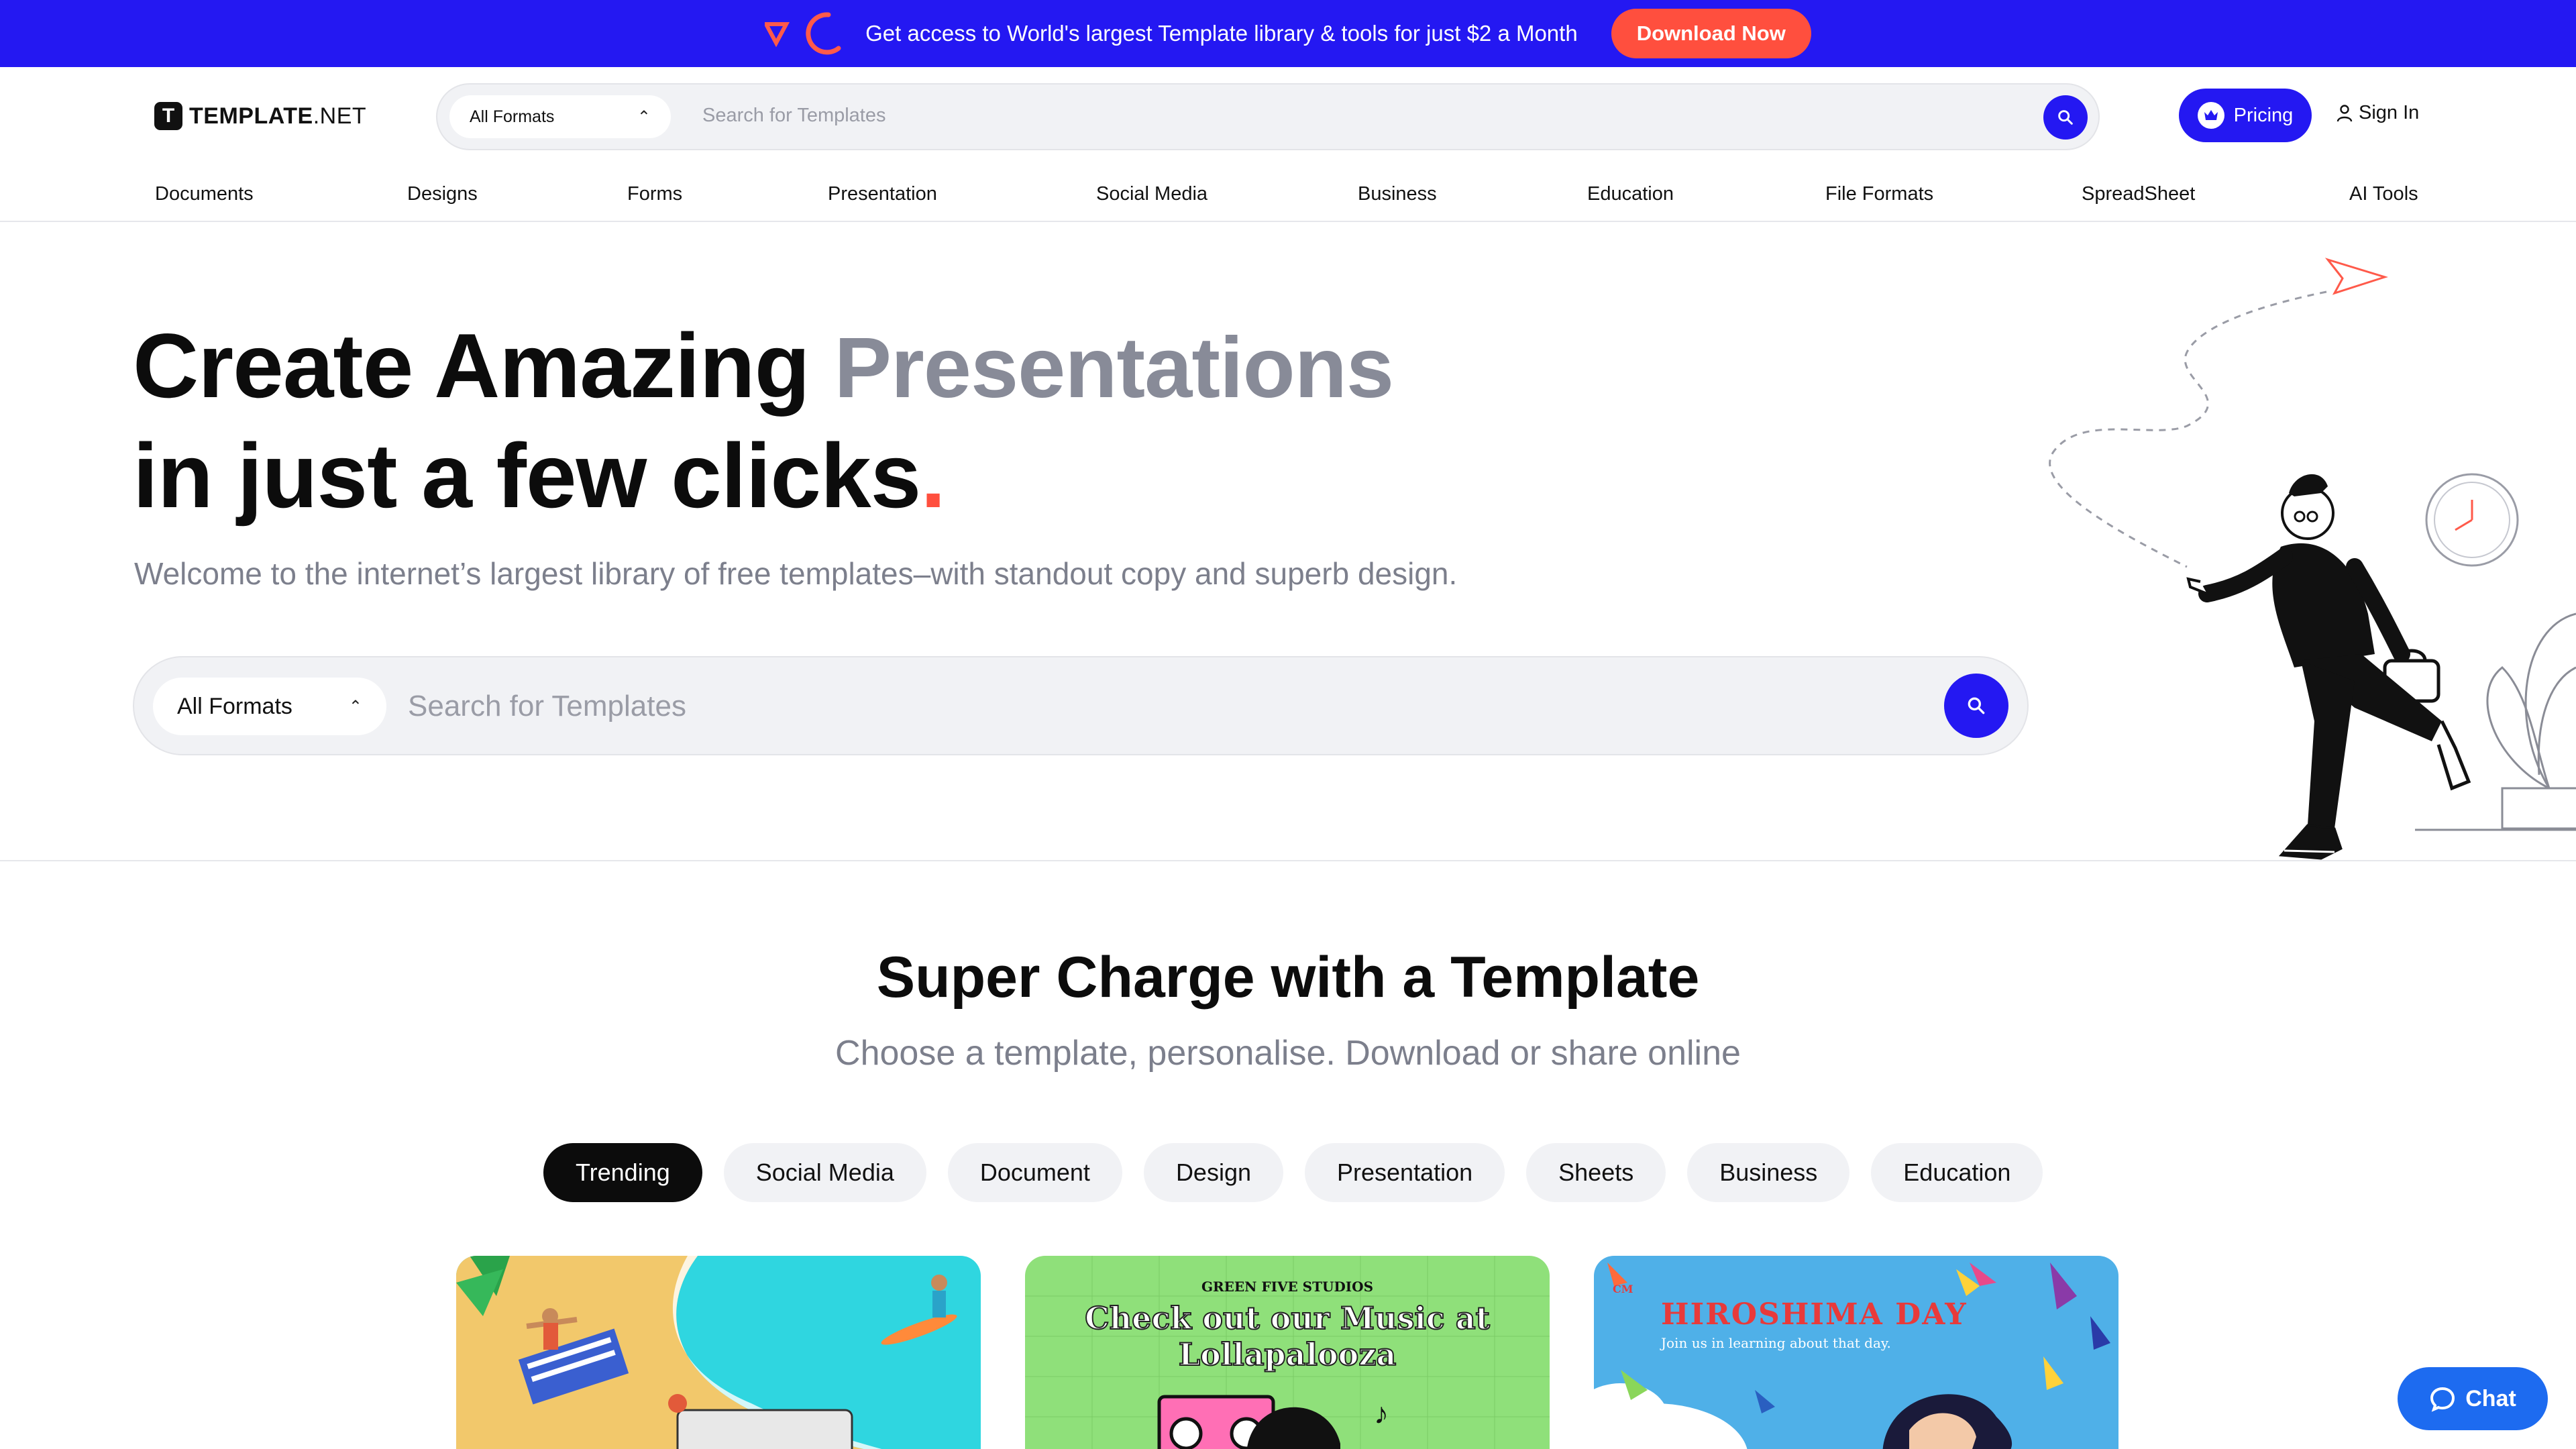 Image resolution: width=2576 pixels, height=1449 pixels. I want to click on header-search-input: Search for Templates, so click(794, 116).